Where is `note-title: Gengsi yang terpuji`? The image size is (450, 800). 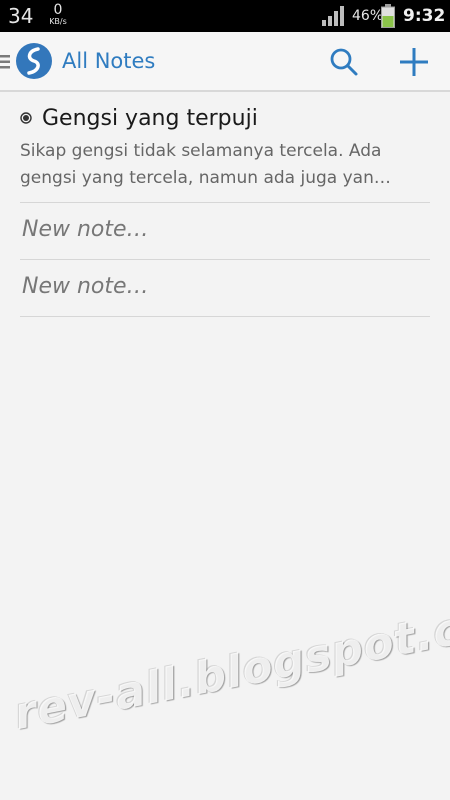 note-title: Gengsi yang terpuji is located at coordinates (150, 118).